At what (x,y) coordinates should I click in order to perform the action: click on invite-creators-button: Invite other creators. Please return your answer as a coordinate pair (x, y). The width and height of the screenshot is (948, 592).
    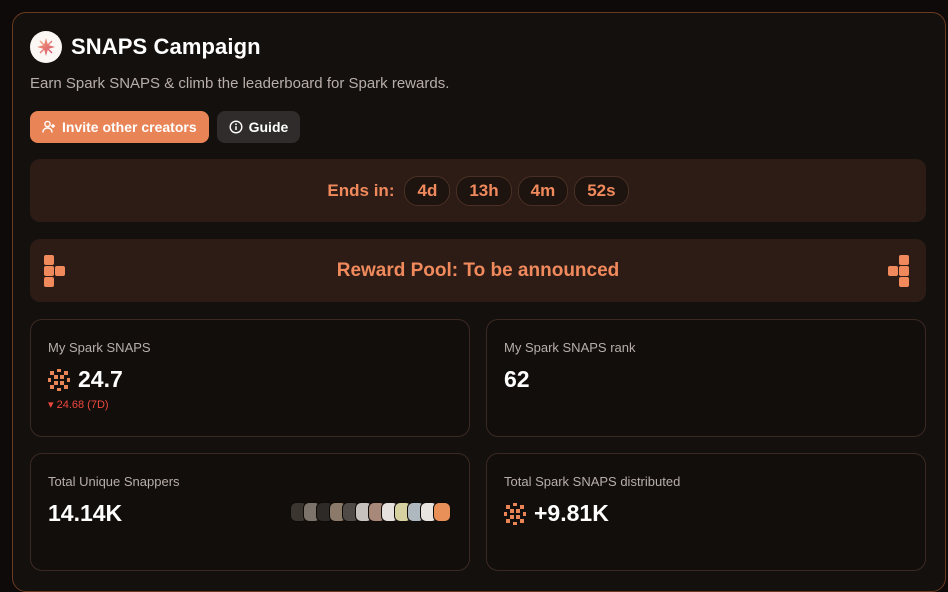
    Looking at the image, I should click on (119, 127).